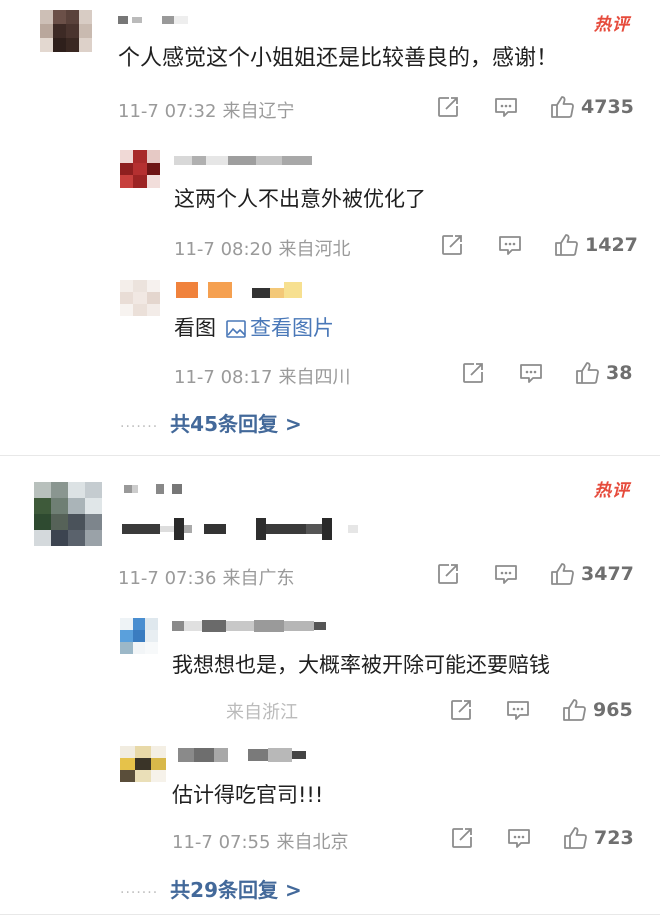 The height and width of the screenshot is (920, 660). I want to click on reply-text-content: 看图, so click(195, 328).